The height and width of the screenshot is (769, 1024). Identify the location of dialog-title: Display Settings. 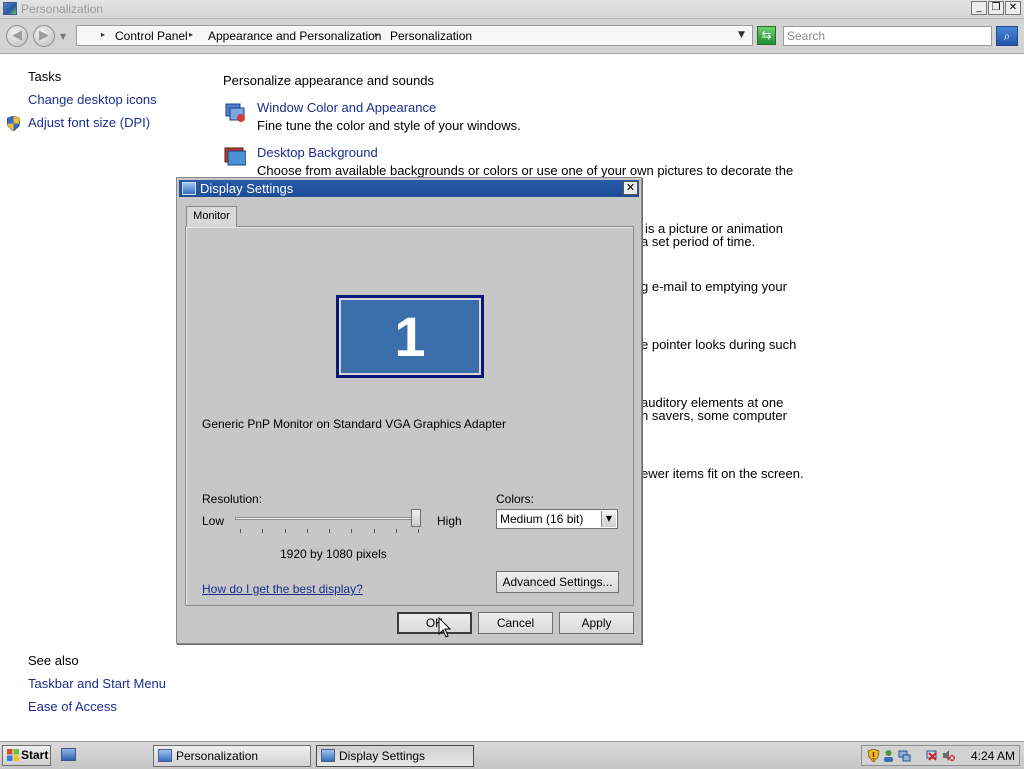
(247, 188).